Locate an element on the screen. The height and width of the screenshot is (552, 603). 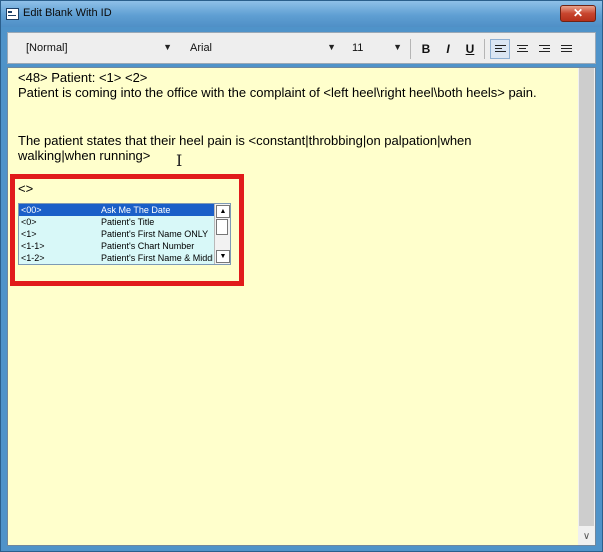
triangle-up-icon: ▲ is located at coordinates (223, 211).